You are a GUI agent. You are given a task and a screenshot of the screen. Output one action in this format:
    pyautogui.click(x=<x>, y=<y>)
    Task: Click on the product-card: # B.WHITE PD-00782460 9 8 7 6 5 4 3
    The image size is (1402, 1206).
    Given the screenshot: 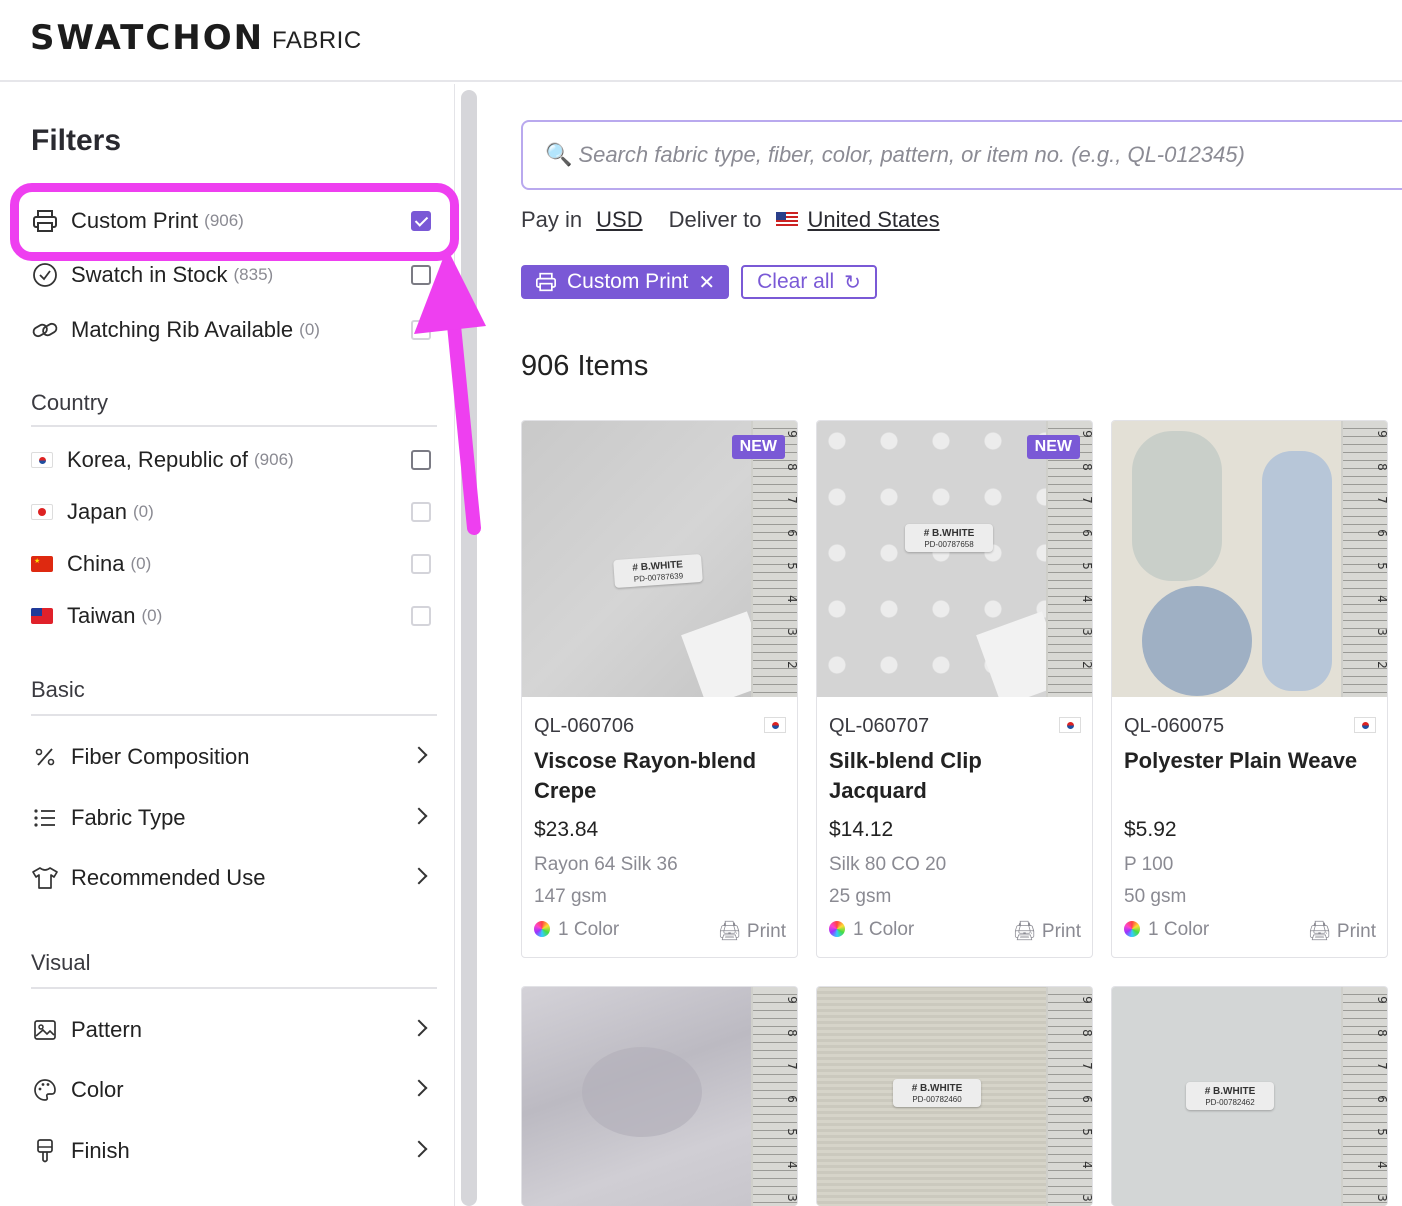 What is the action you would take?
    pyautogui.click(x=954, y=1096)
    